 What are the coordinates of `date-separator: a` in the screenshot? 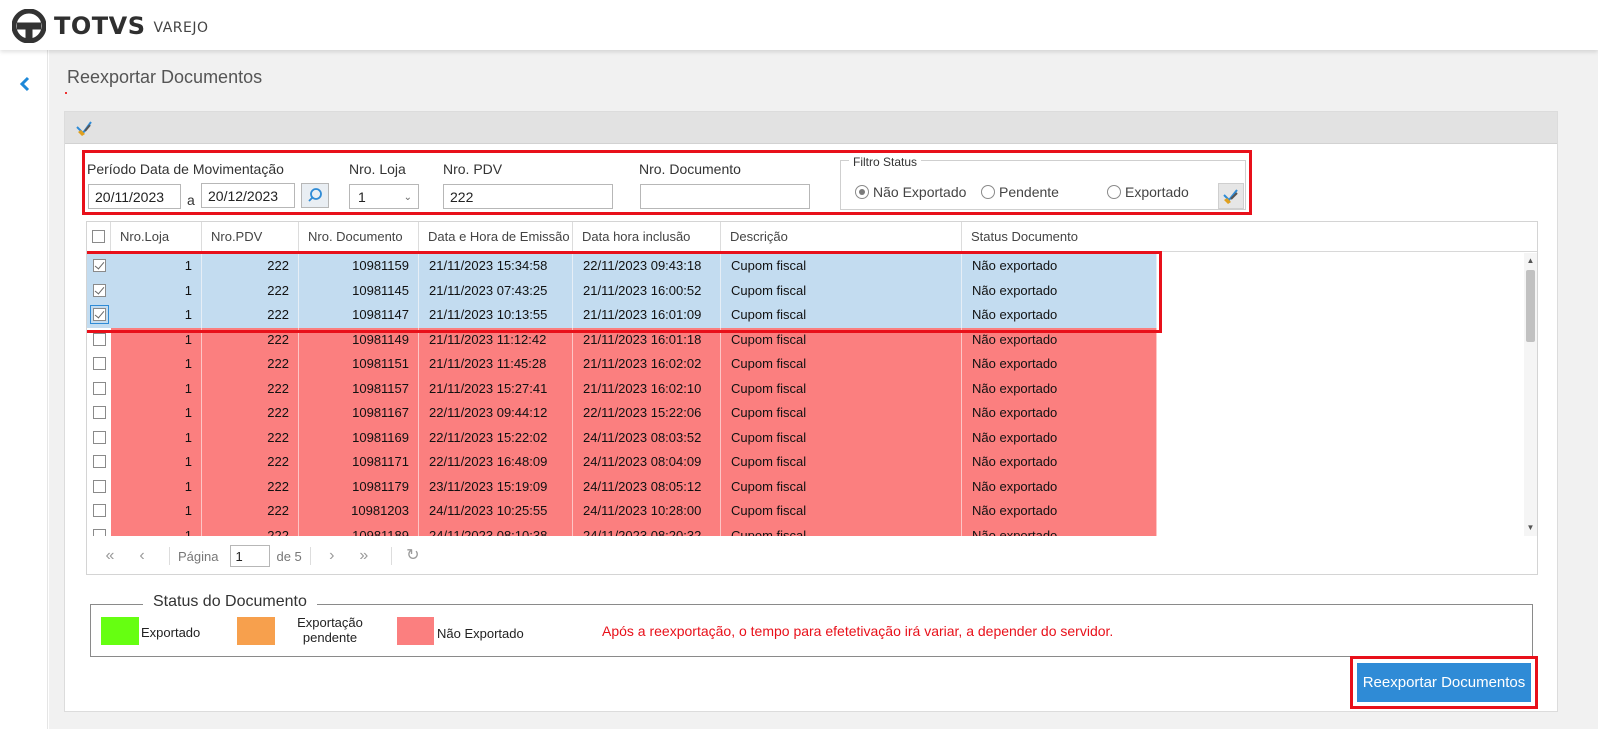 It's located at (191, 200).